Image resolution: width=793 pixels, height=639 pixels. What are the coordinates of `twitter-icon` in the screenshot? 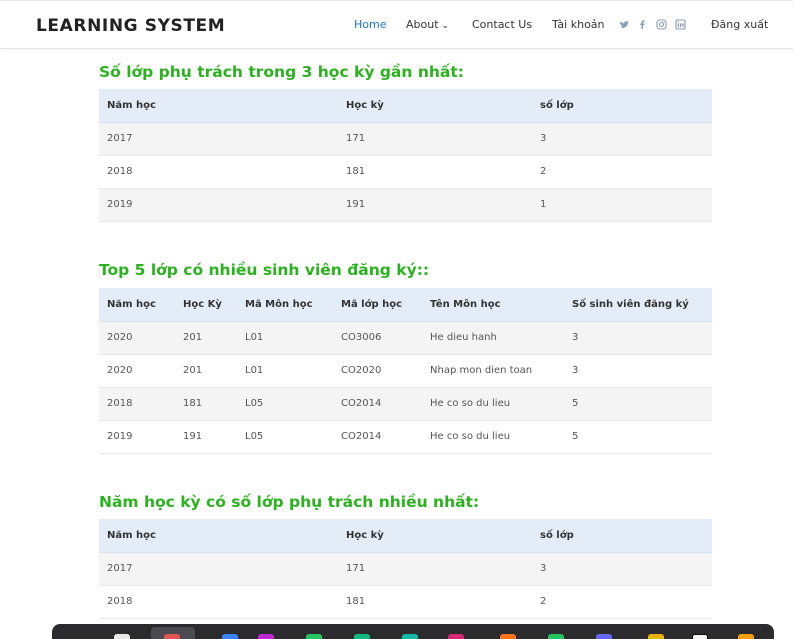 It's located at (624, 24).